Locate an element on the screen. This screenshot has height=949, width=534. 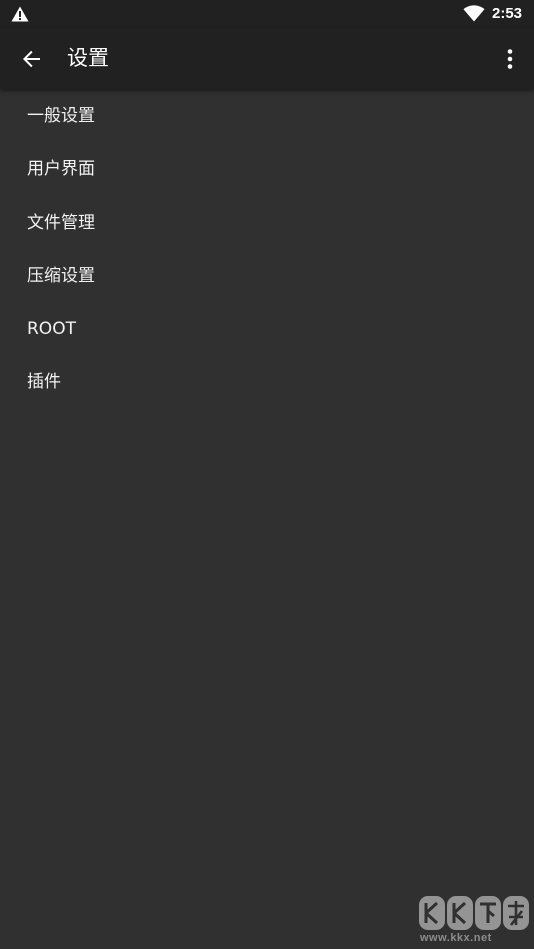
settings-item-user-interface: 用户界面 is located at coordinates (267, 169).